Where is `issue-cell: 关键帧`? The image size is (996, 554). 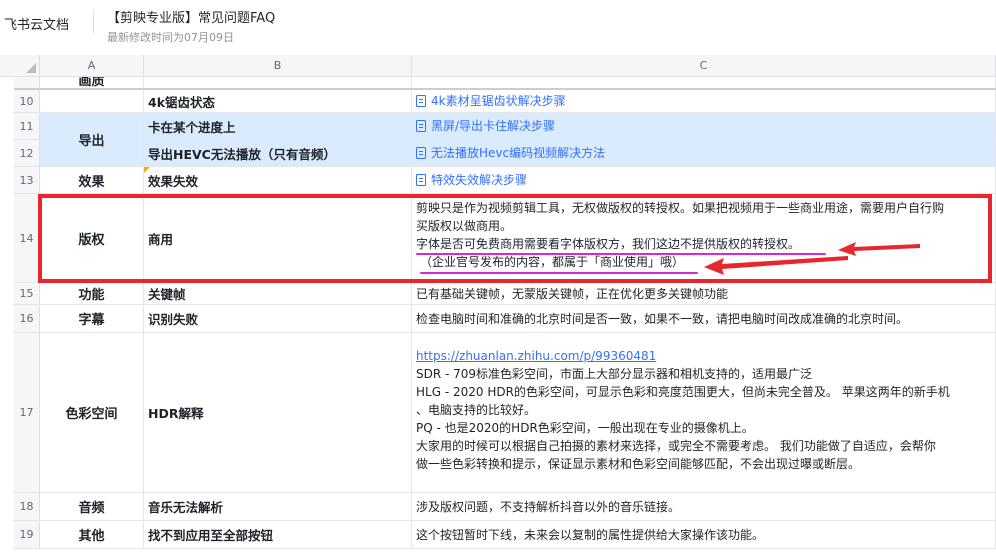
issue-cell: 关键帧 is located at coordinates (278, 294).